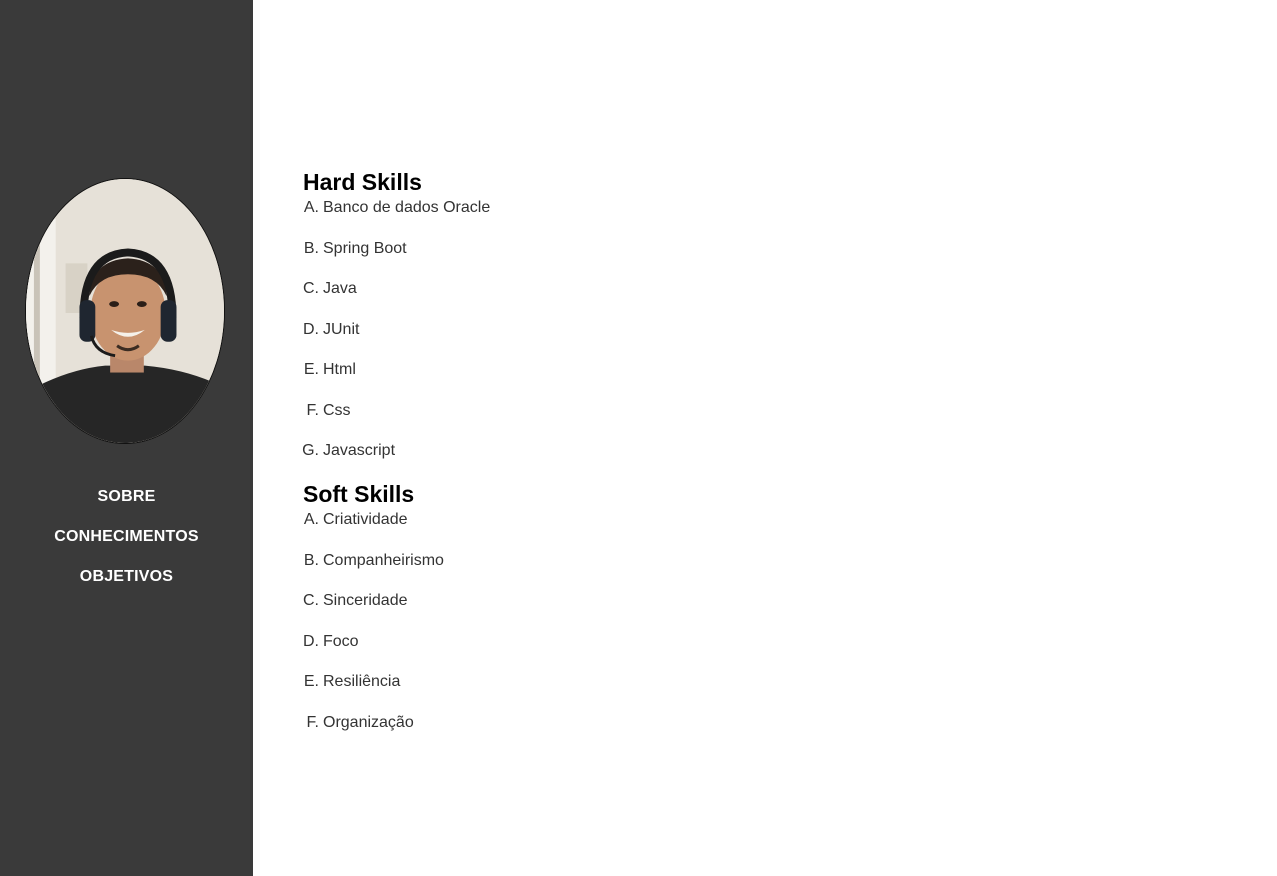  I want to click on list-item: D. JUnit, so click(396, 340).